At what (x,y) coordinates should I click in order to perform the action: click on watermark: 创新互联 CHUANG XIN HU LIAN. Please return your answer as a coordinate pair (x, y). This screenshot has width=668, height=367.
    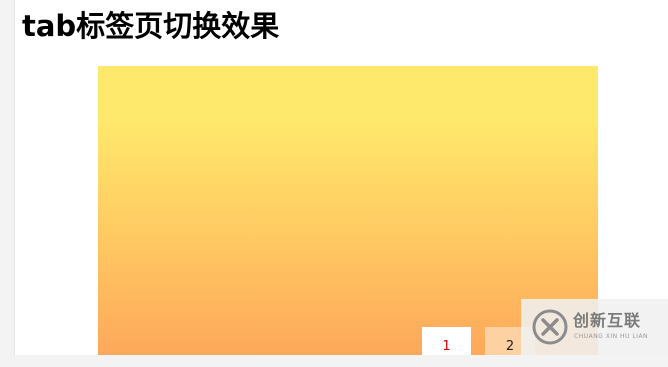
    Looking at the image, I should click on (594, 327).